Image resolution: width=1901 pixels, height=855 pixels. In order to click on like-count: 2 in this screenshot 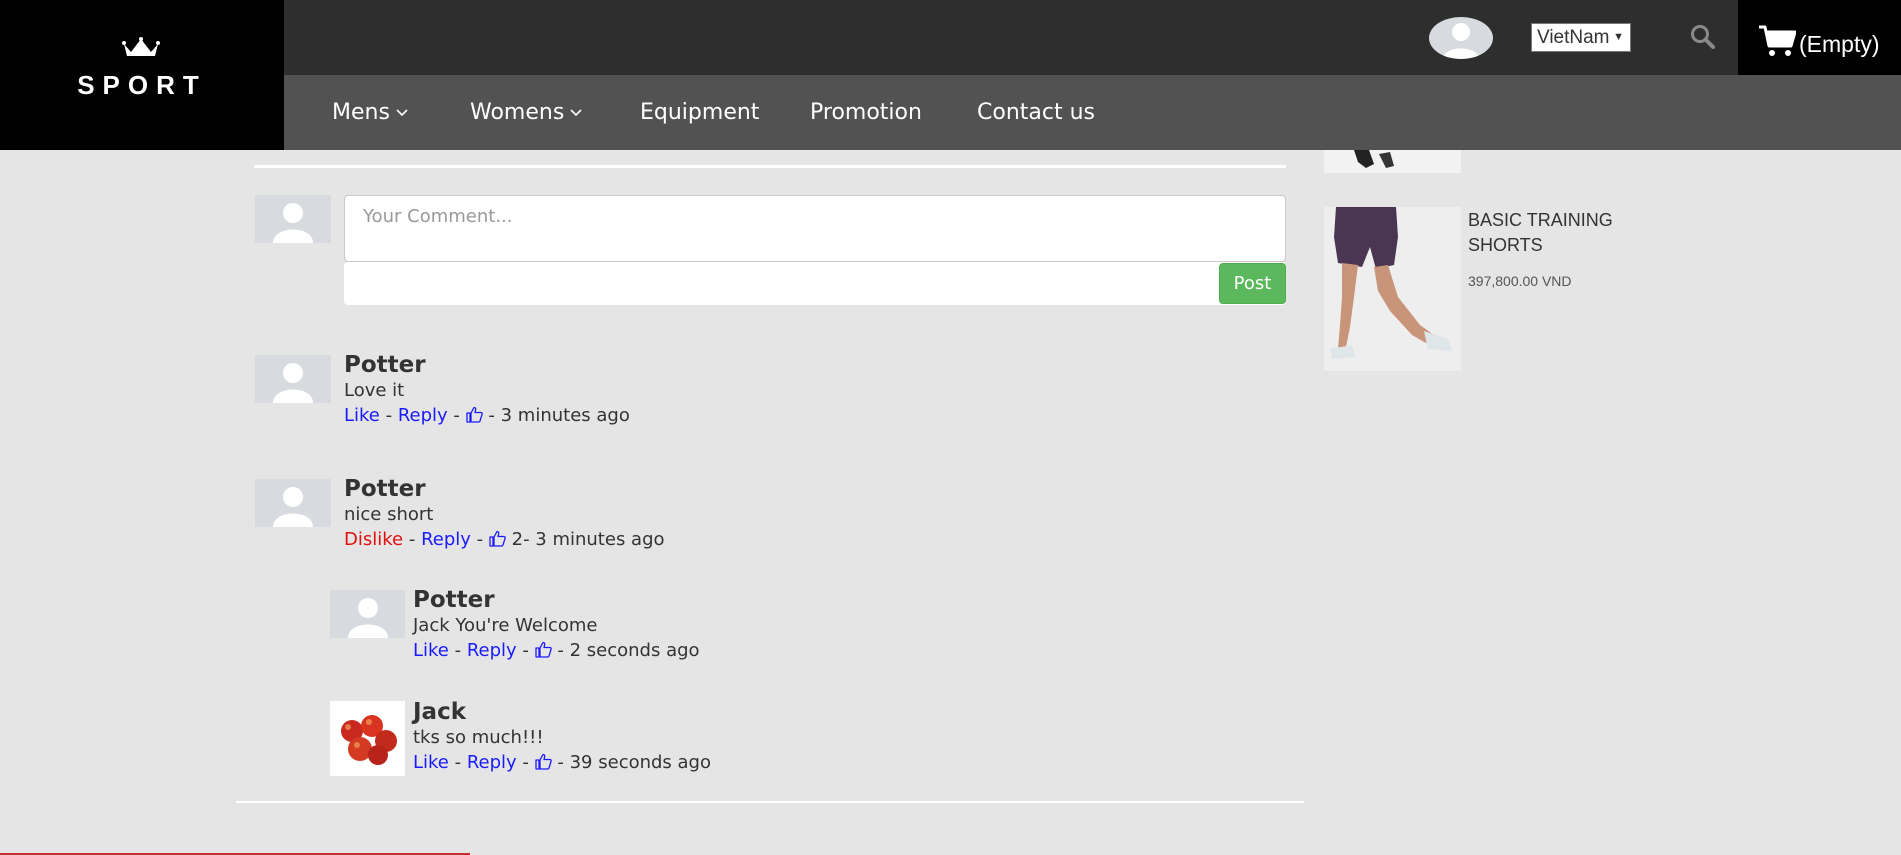, I will do `click(517, 539)`.